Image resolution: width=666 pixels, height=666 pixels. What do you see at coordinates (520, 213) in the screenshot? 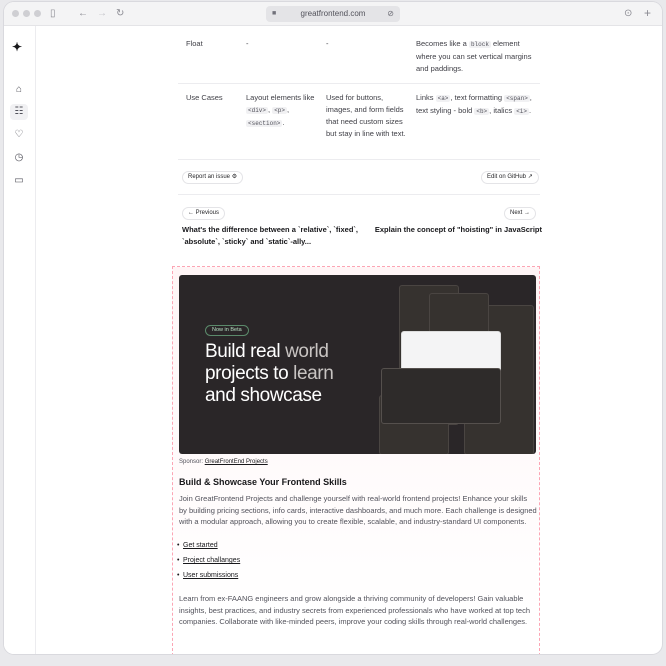
I see `next-button: Next →` at bounding box center [520, 213].